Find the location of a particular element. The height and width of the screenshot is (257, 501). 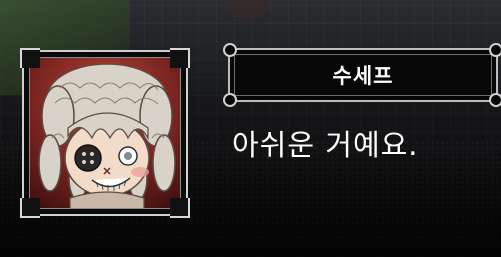

speaker-nameplate: 수세프 is located at coordinates (362, 75).